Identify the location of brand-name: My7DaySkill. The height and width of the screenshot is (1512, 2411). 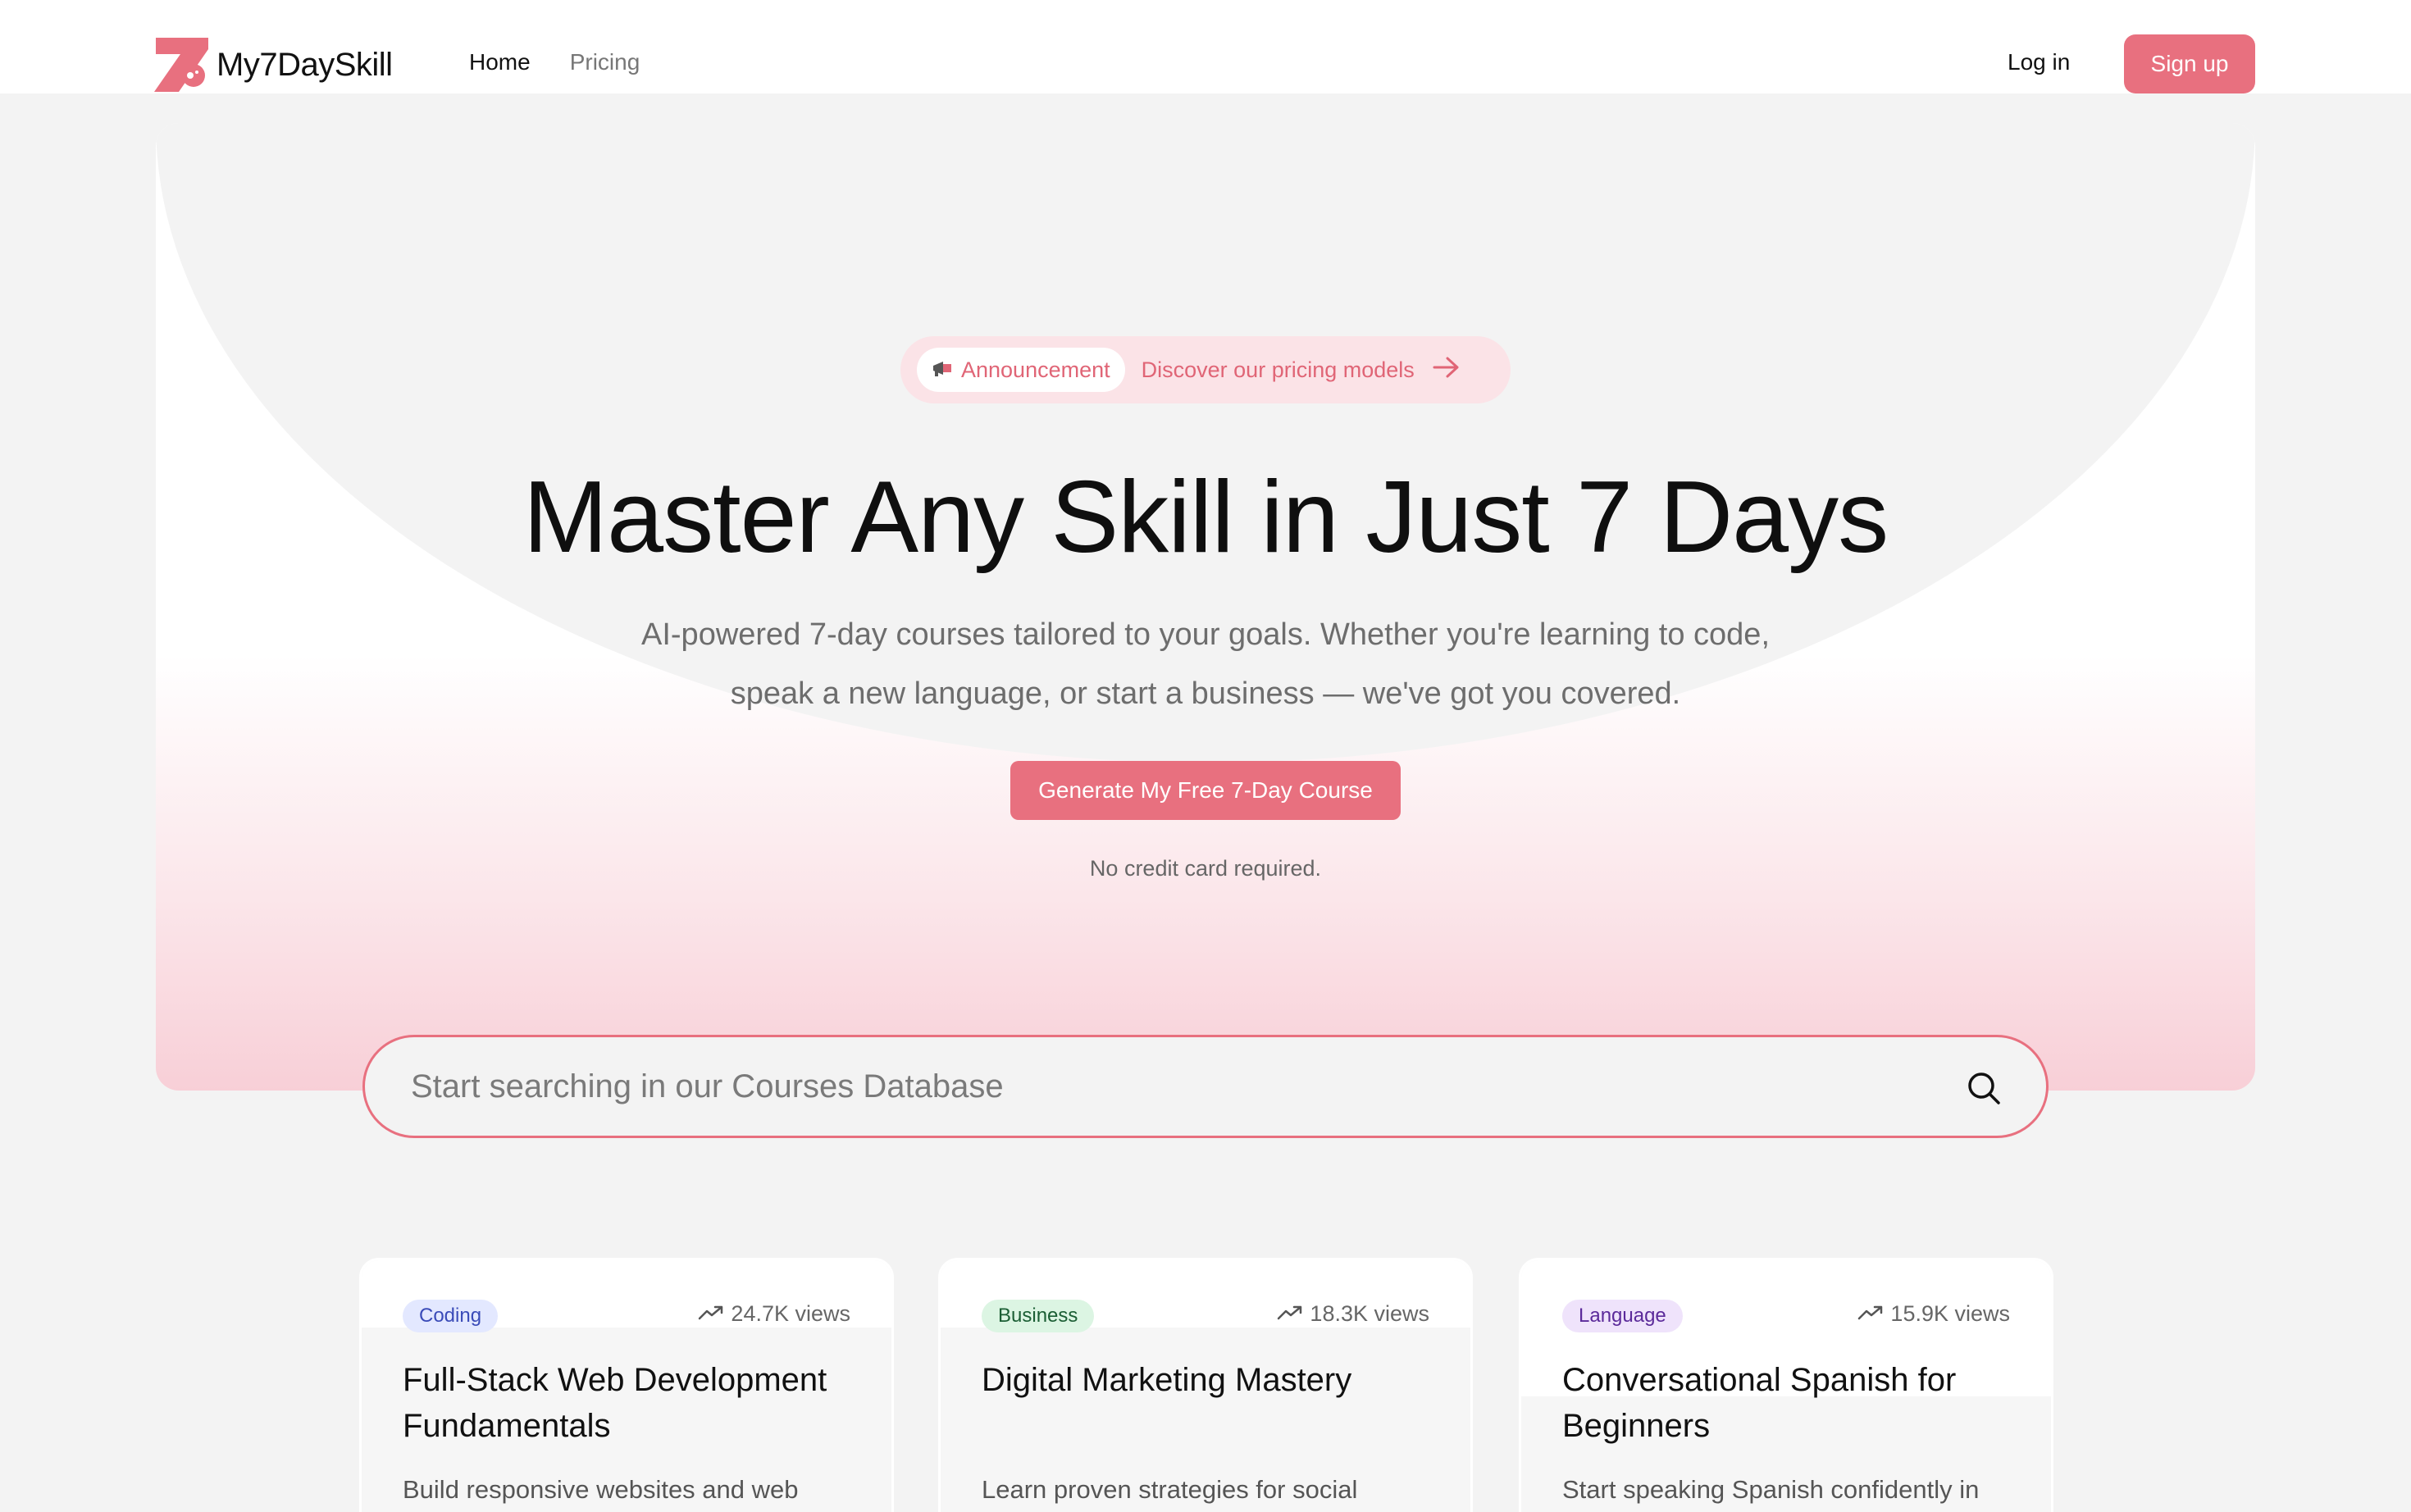
(304, 64).